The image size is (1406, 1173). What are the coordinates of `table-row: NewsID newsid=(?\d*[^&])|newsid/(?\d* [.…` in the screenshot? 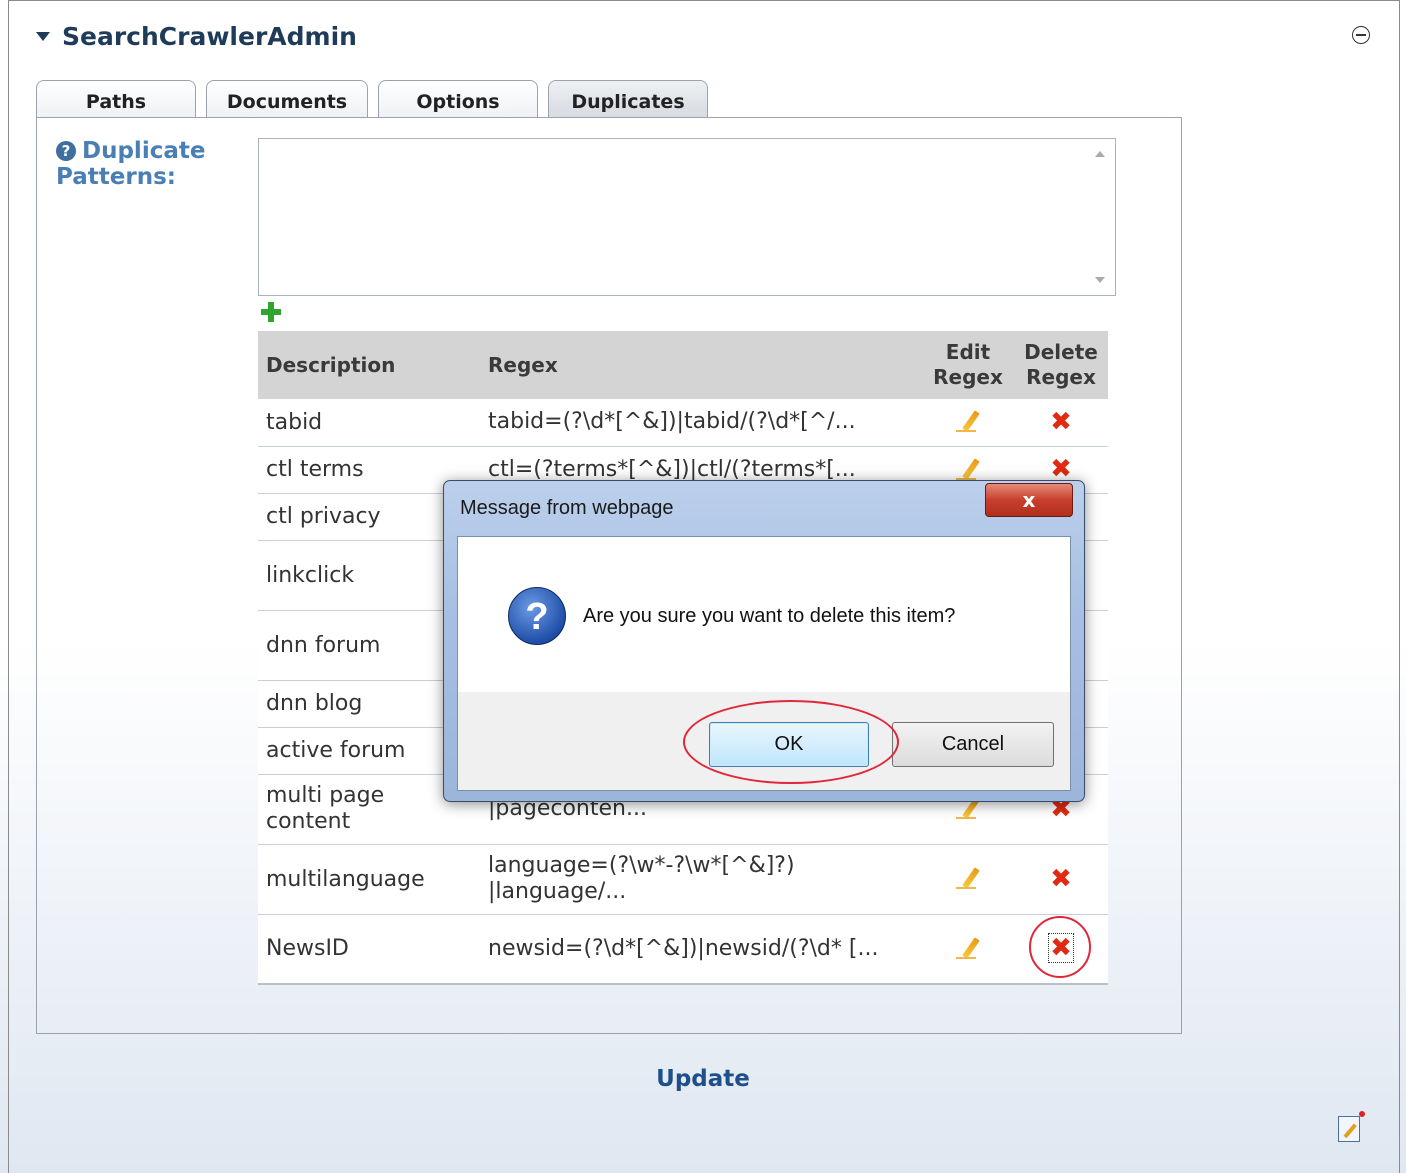 It's located at (683, 949).